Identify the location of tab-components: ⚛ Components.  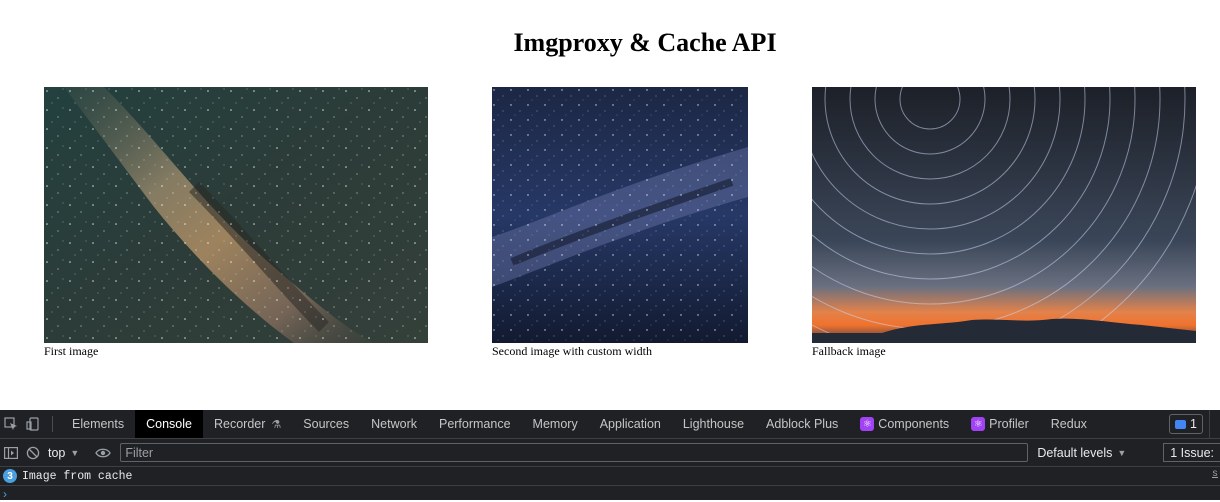
(904, 424).